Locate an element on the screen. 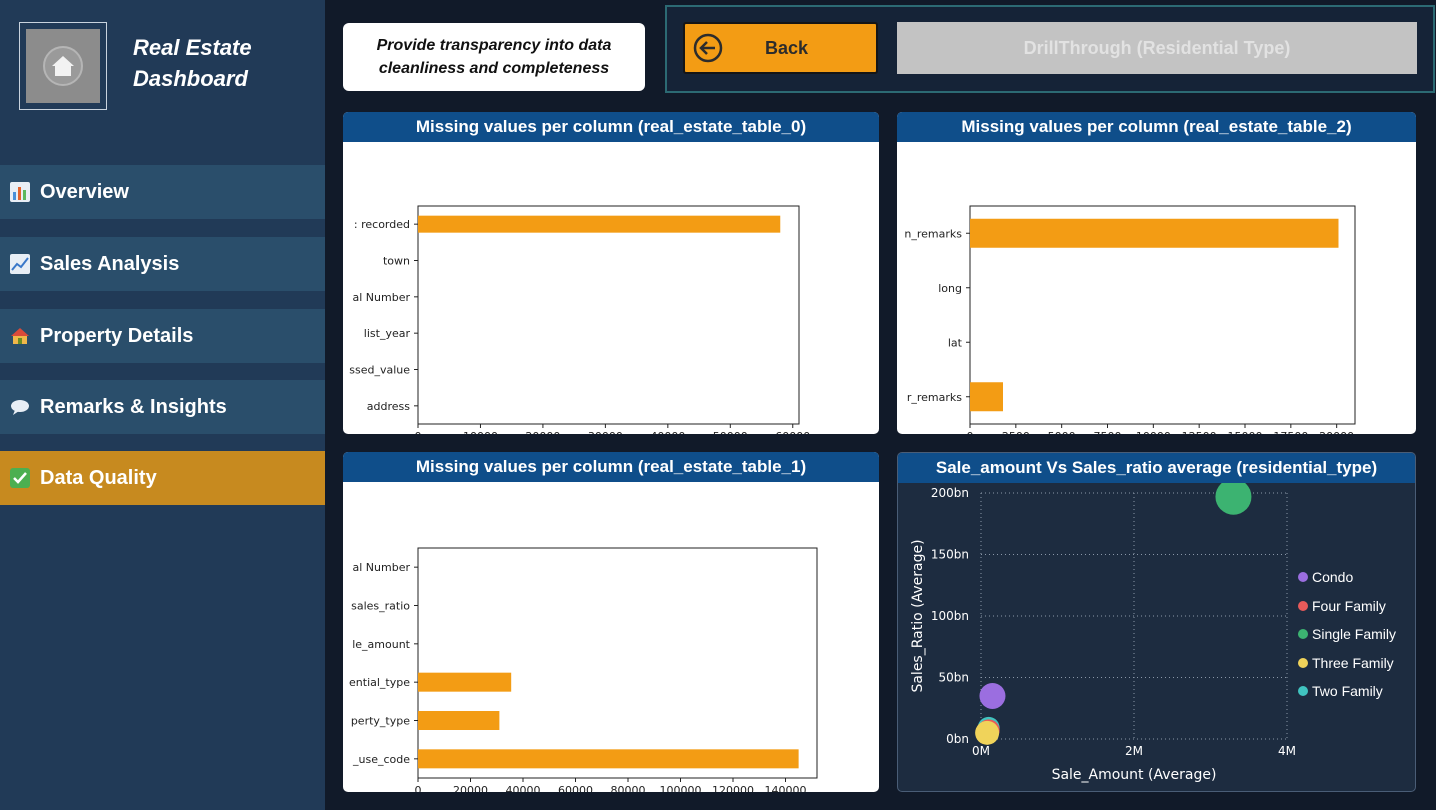 The image size is (1436, 810). sidebar-item-label: Data Quality is located at coordinates (98, 477).